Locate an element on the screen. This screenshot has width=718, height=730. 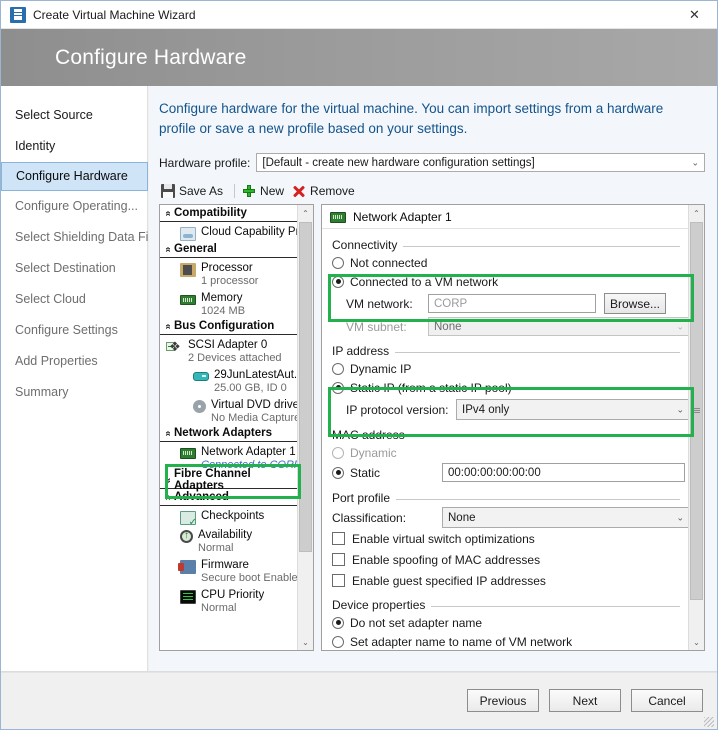
memory-icon is located at coordinates (188, 300).